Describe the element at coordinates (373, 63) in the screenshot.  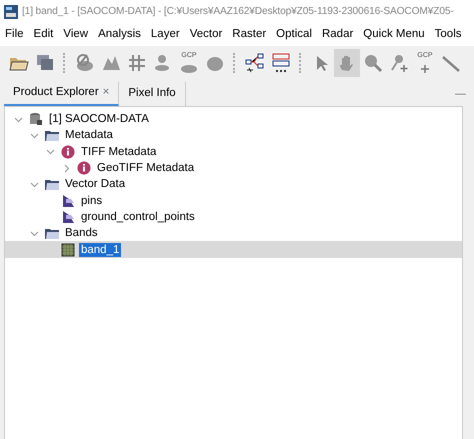
I see `search-icon` at that location.